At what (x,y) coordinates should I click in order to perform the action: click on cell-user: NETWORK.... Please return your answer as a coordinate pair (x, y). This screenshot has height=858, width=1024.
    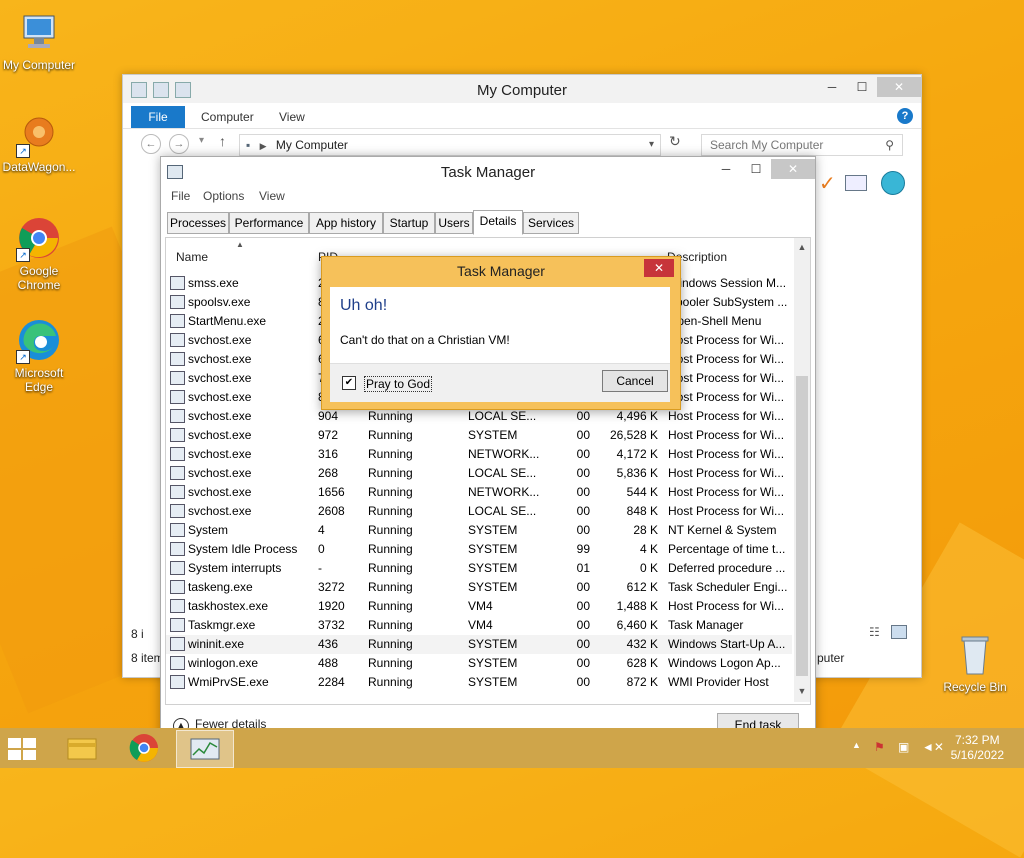
    Looking at the image, I should click on (504, 454).